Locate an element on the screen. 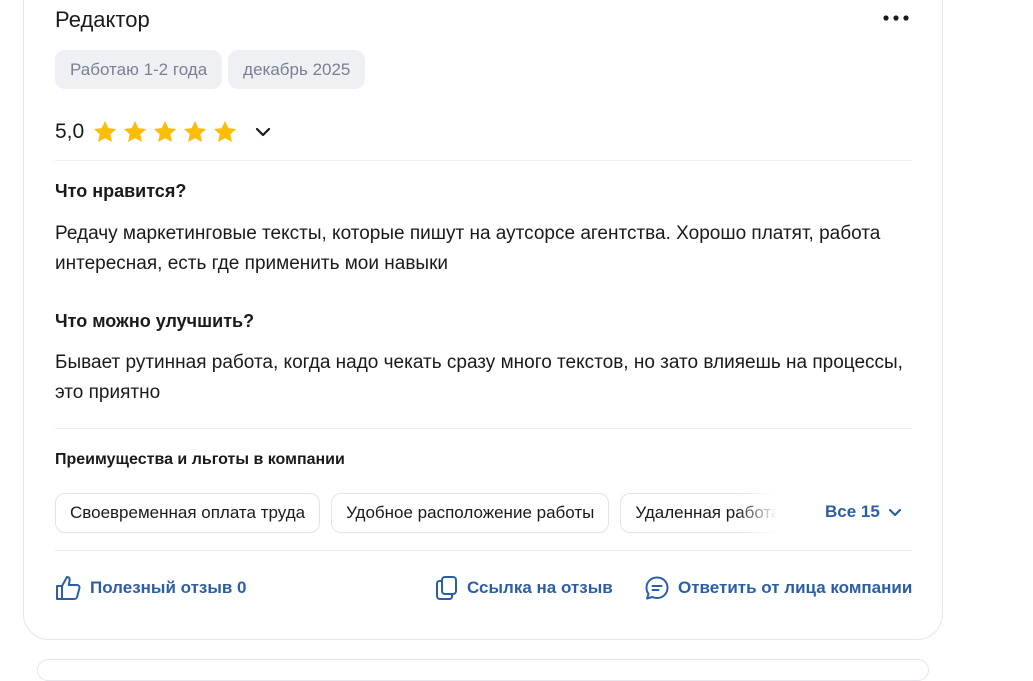 Image resolution: width=1033 pixels, height=681 pixels. rating-value: 5,0 is located at coordinates (70, 131).